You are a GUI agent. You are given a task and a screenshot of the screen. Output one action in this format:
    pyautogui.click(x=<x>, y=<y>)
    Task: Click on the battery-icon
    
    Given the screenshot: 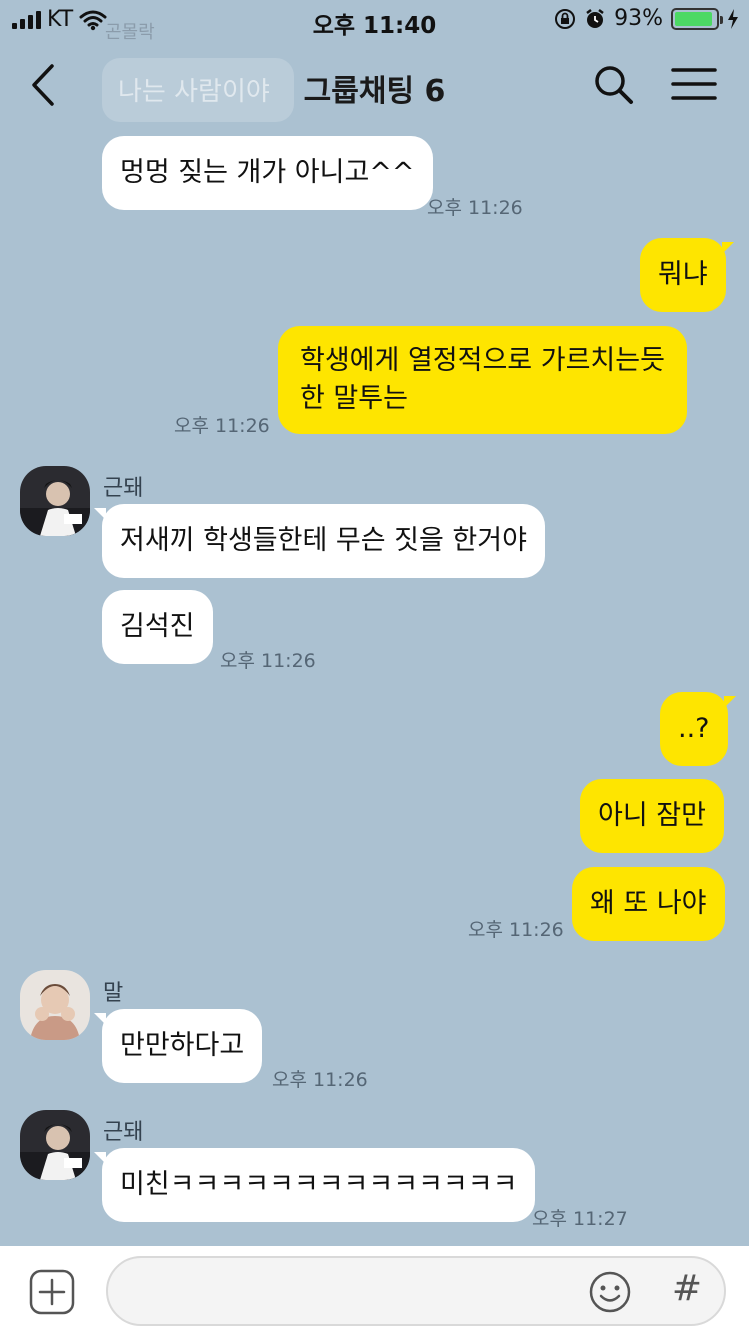 What is the action you would take?
    pyautogui.click(x=697, y=18)
    